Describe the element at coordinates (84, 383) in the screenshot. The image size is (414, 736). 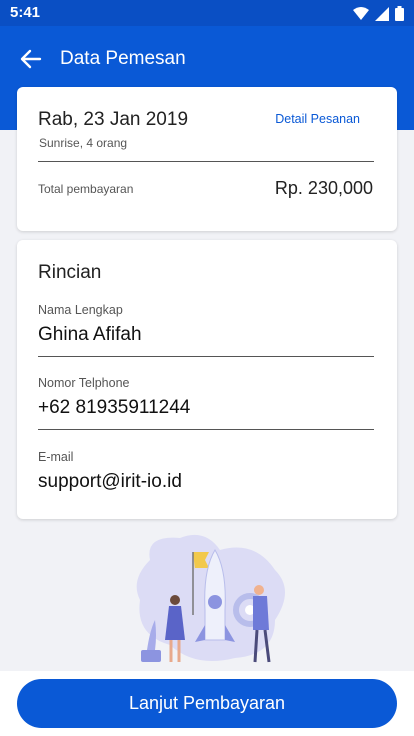
I see `phone-label: Nomor Telphone` at that location.